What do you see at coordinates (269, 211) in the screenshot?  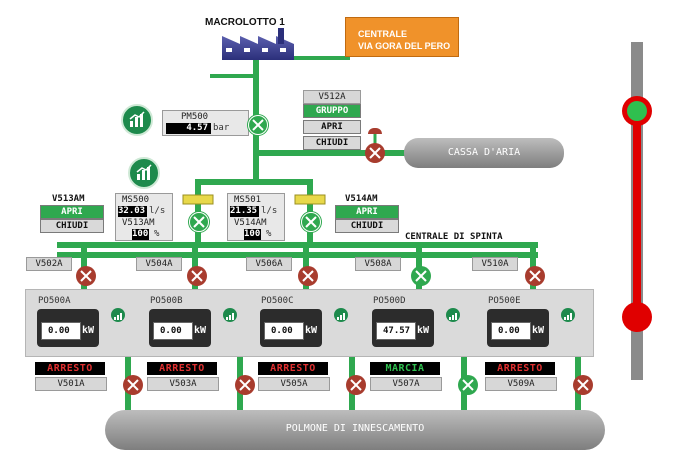 I see `flow-right-unit: l/s` at bounding box center [269, 211].